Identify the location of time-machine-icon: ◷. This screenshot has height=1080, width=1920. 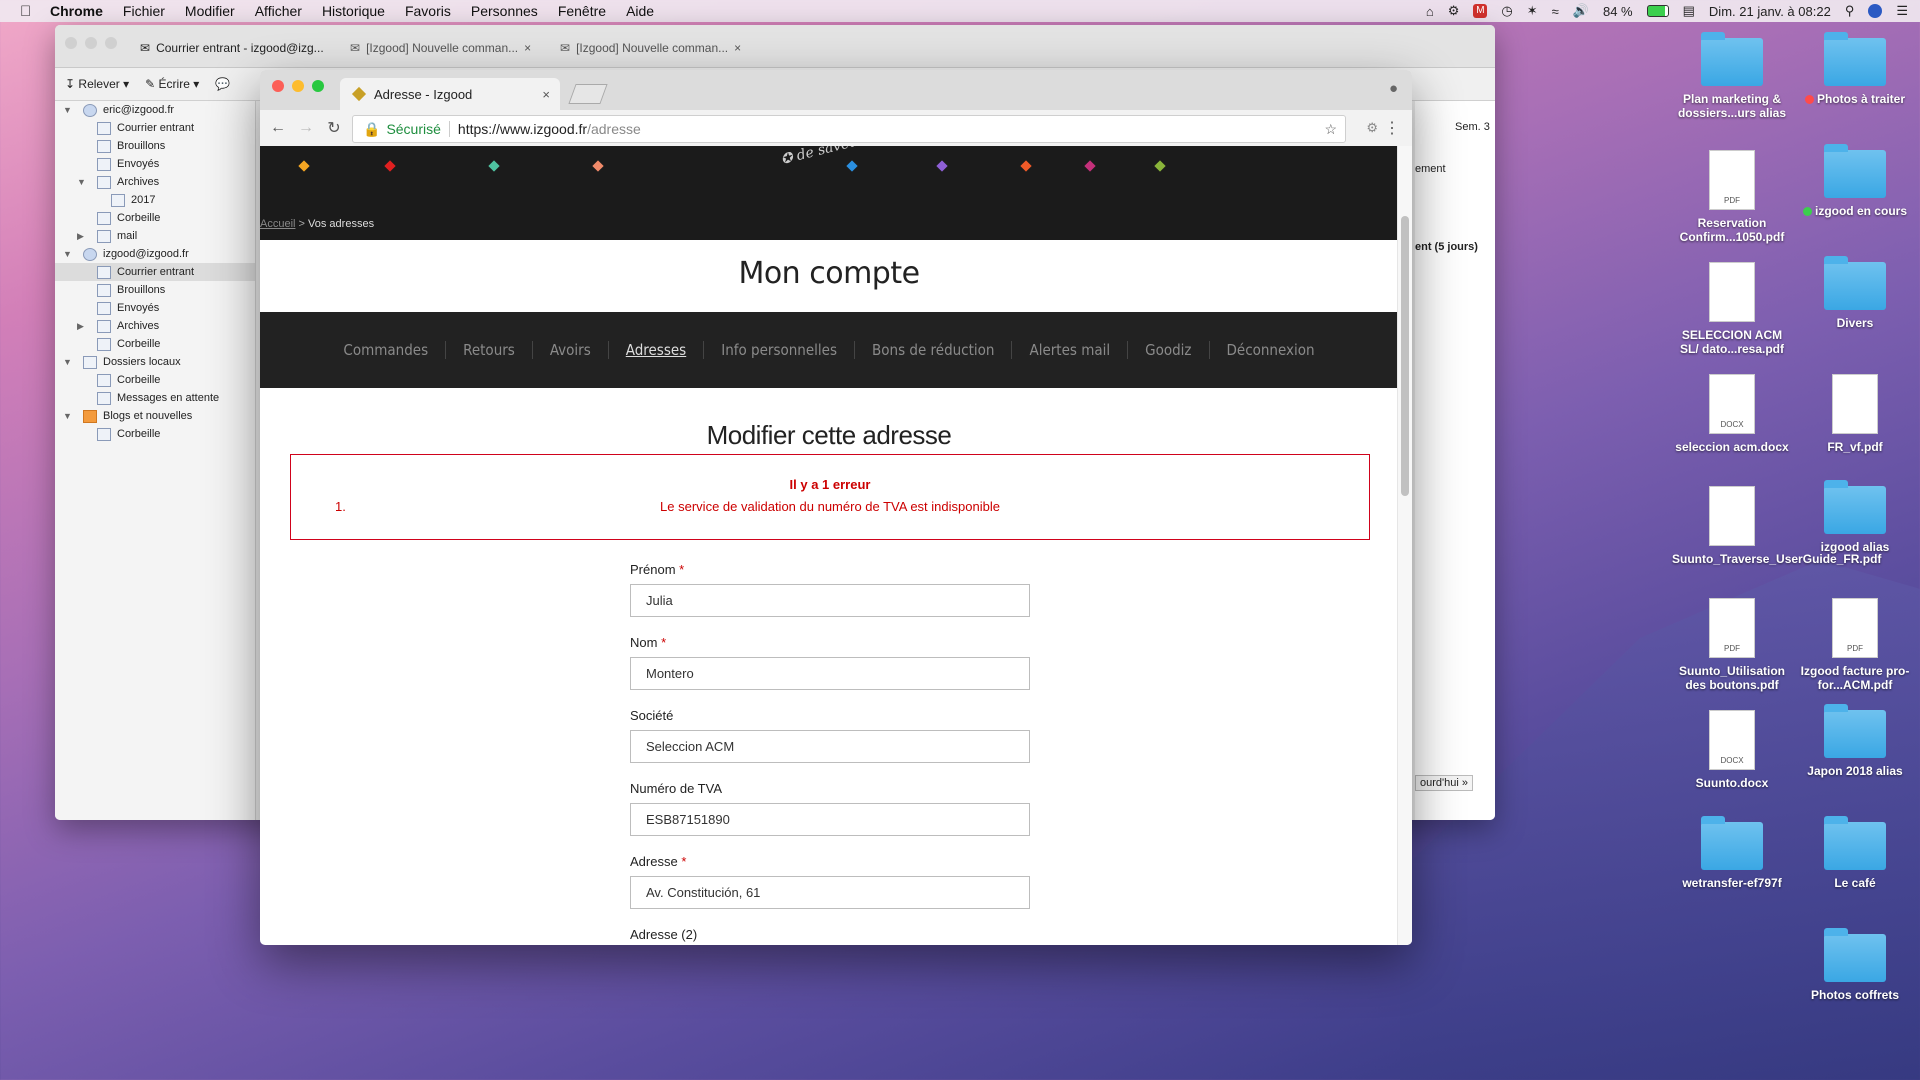
(1506, 11).